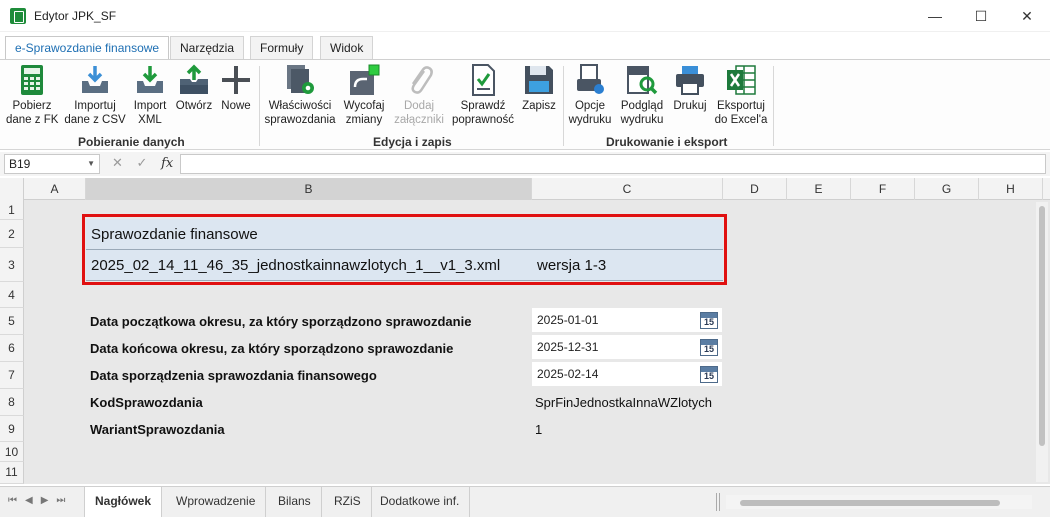 The width and height of the screenshot is (1050, 517). I want to click on date-value: 2025-02-14, so click(568, 374).